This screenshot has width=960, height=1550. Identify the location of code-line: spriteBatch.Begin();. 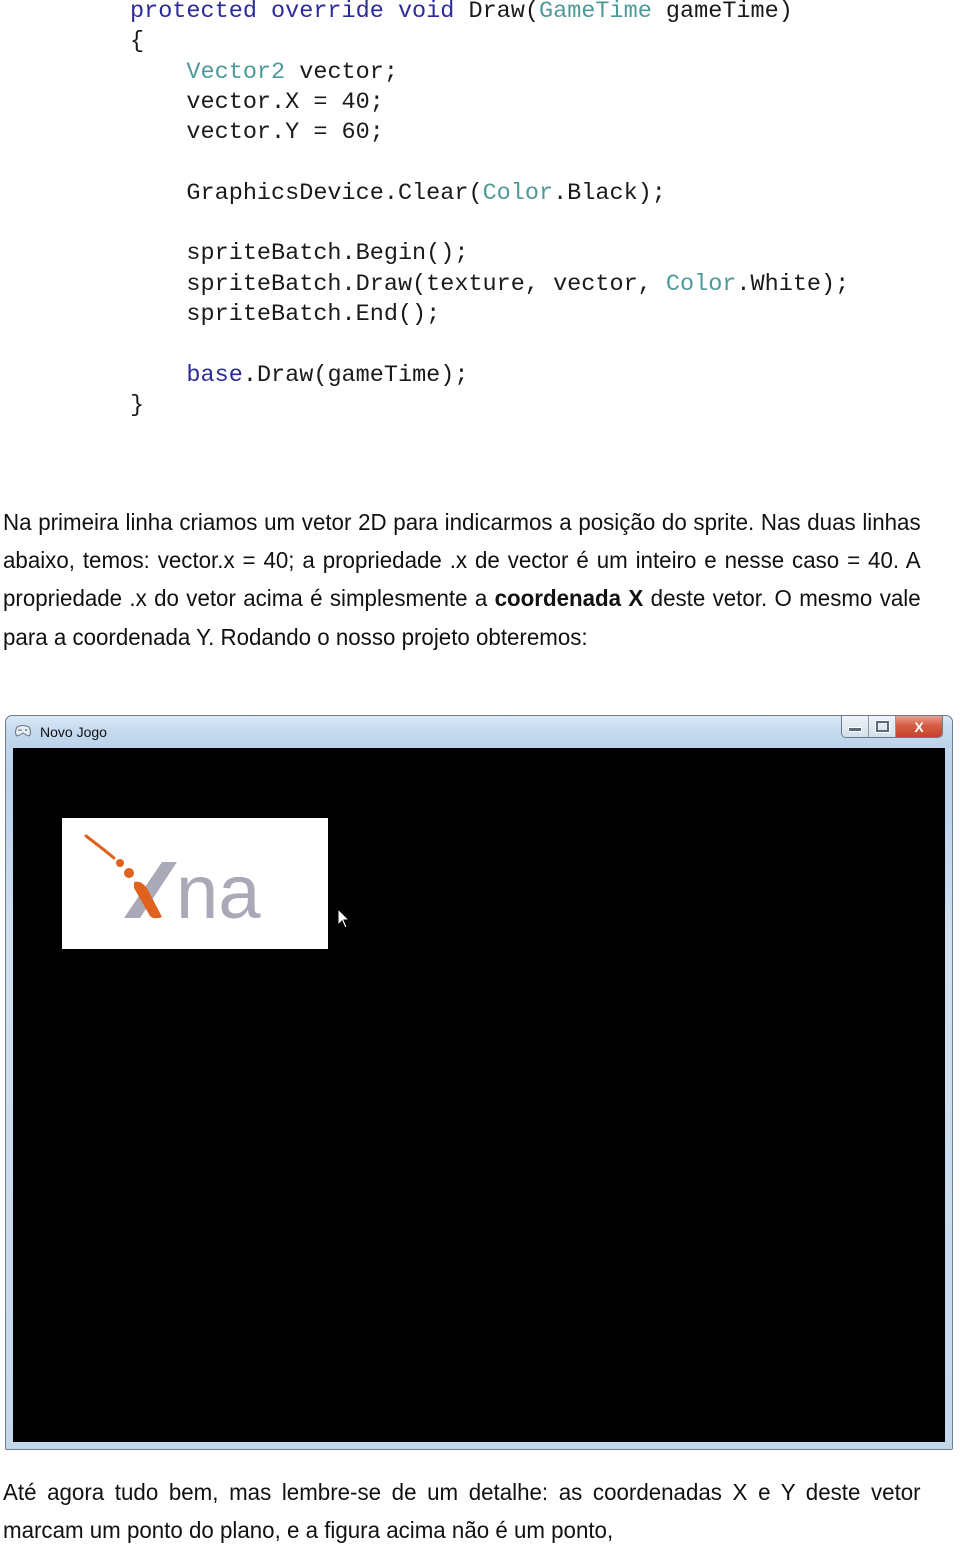
(299, 254).